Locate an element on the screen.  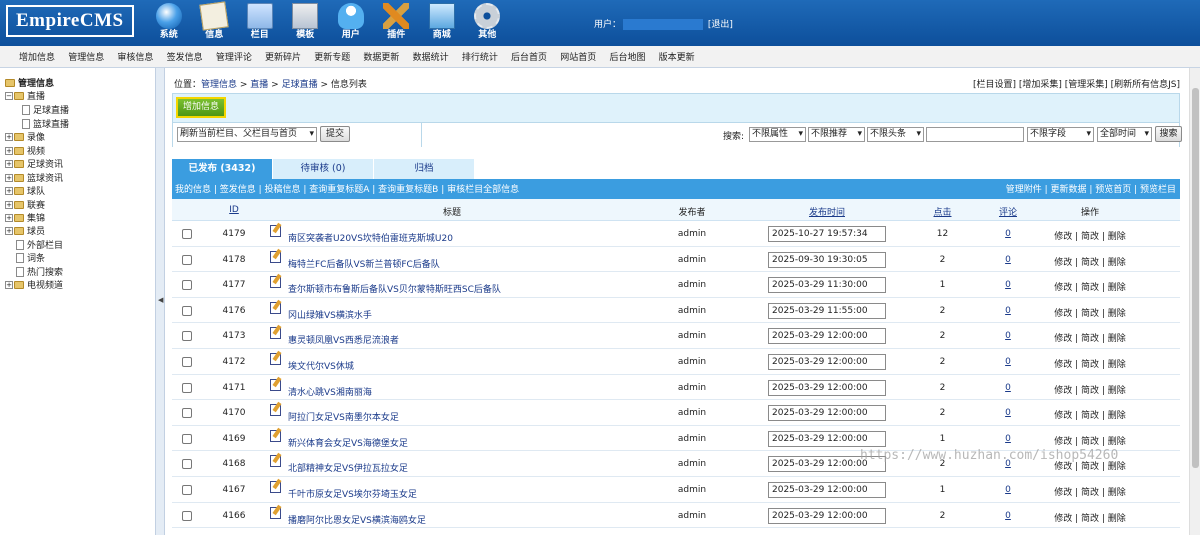
submenu-item: 更新专题 is located at coordinates (332, 56).